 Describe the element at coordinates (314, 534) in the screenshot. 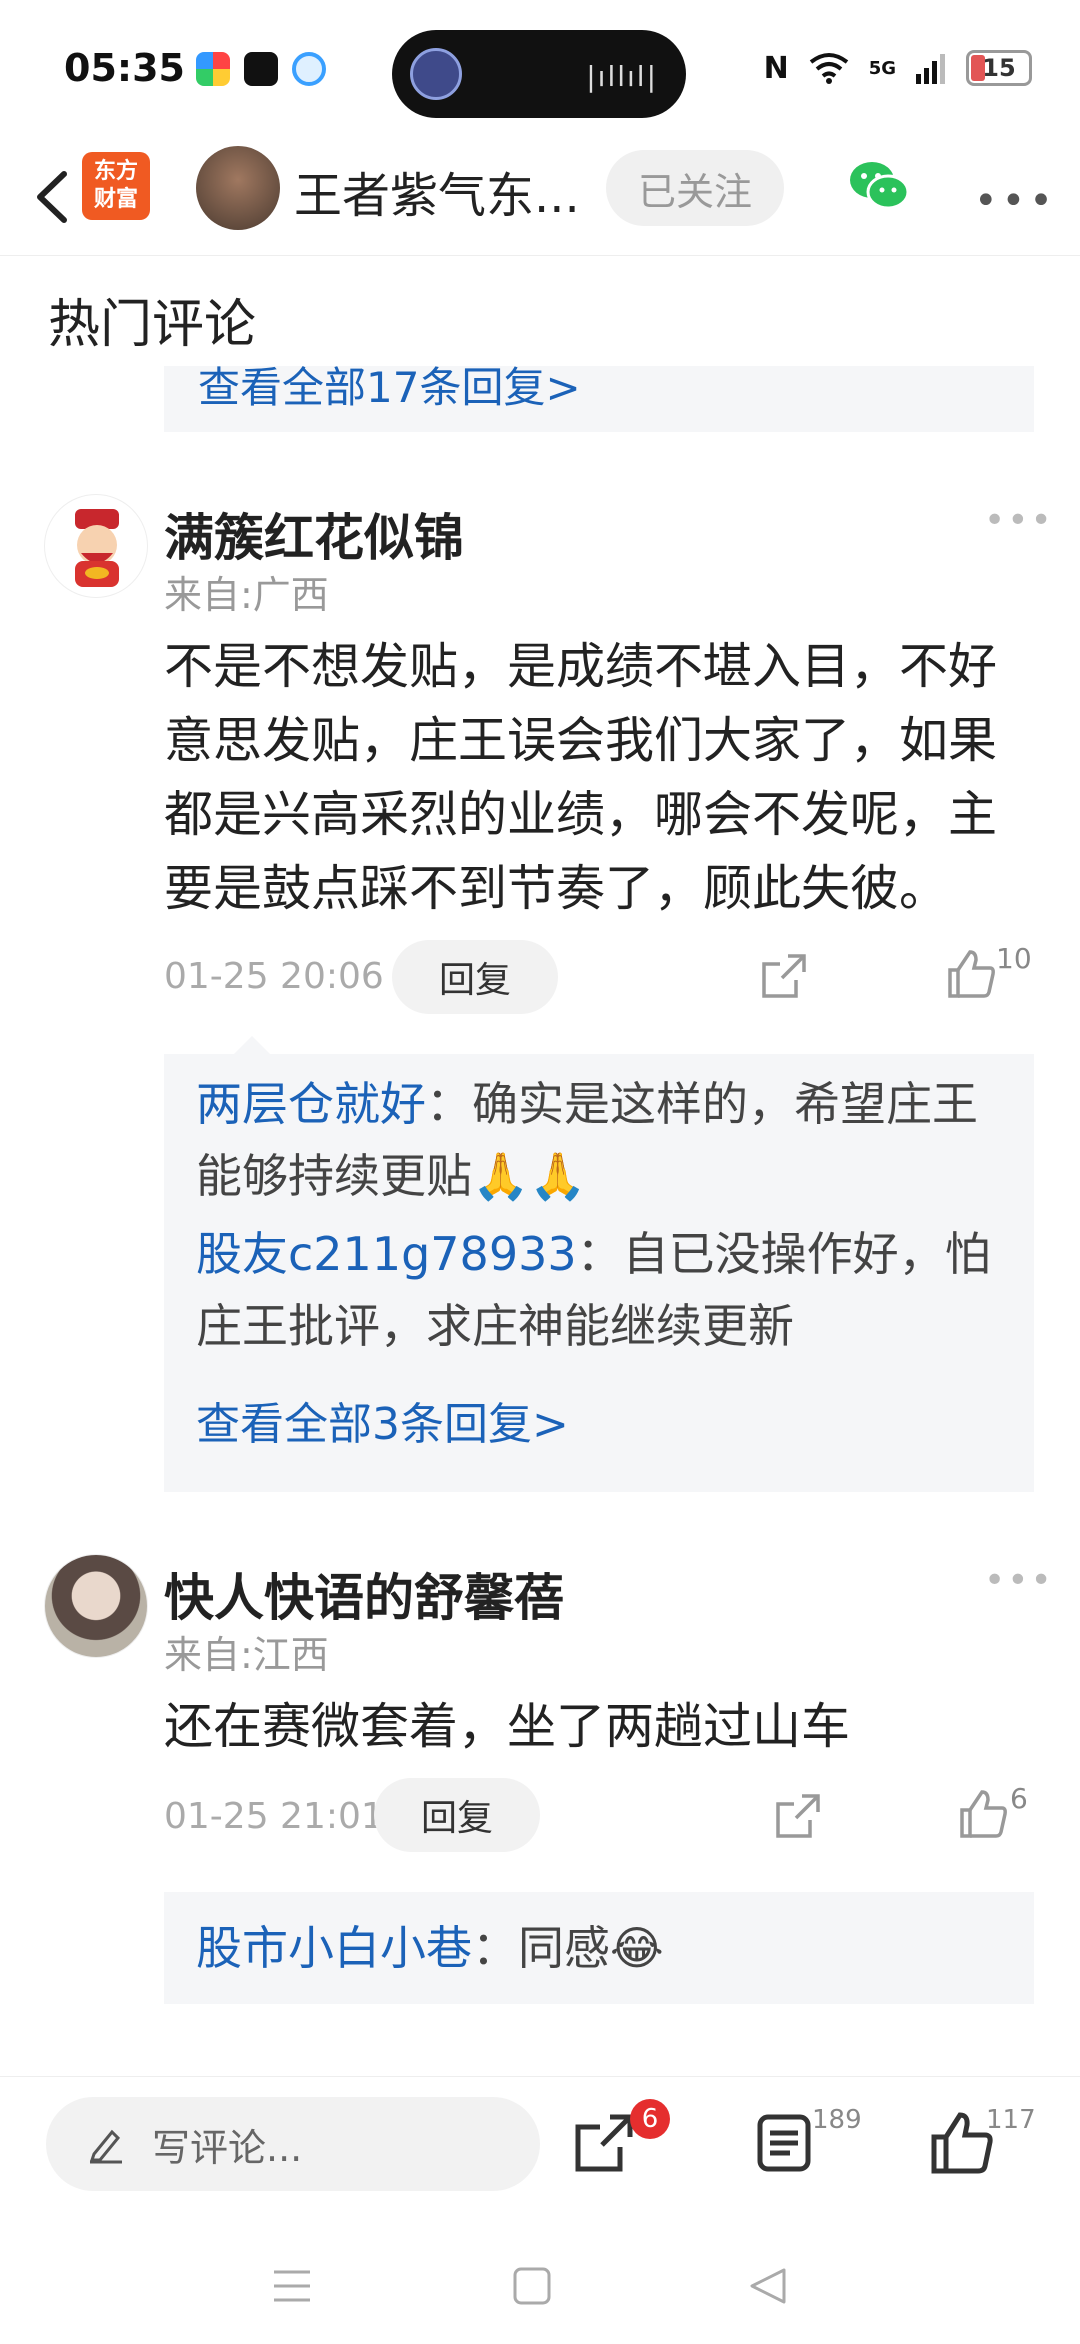

I see `commenter-name: 满簇红花似锦` at that location.